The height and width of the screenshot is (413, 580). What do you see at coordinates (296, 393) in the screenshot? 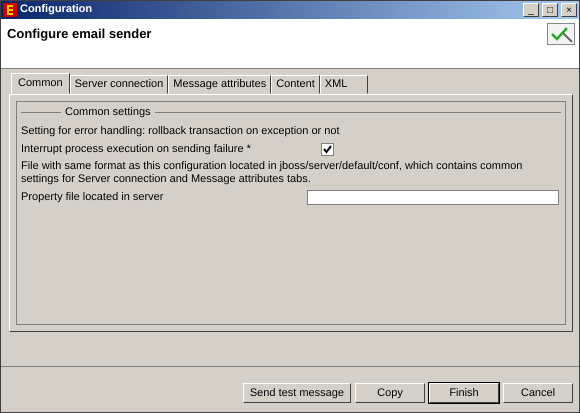
I see `dialog-button: Send test message` at bounding box center [296, 393].